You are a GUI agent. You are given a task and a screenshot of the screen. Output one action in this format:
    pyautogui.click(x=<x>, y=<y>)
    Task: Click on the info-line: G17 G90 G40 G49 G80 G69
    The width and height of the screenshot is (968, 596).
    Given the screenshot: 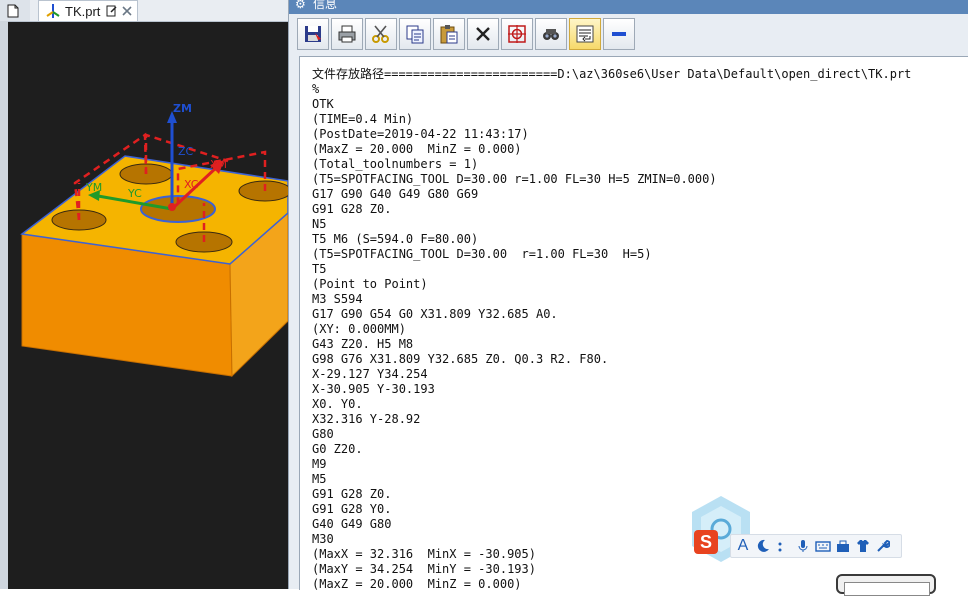 What is the action you would take?
    pyautogui.click(x=395, y=194)
    